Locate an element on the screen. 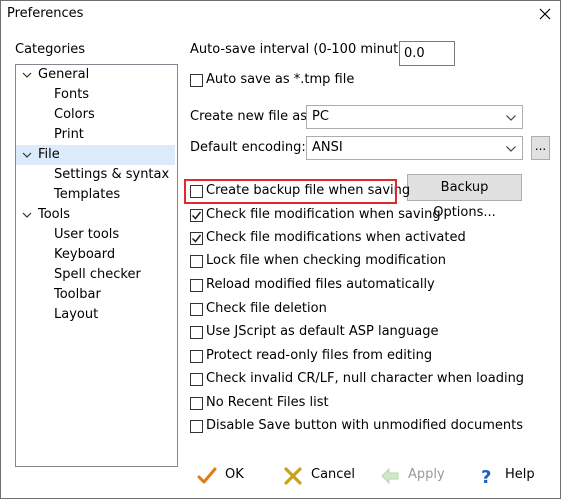 Image resolution: width=561 pixels, height=499 pixels. checkbox-label: No Recent Files list is located at coordinates (267, 402).